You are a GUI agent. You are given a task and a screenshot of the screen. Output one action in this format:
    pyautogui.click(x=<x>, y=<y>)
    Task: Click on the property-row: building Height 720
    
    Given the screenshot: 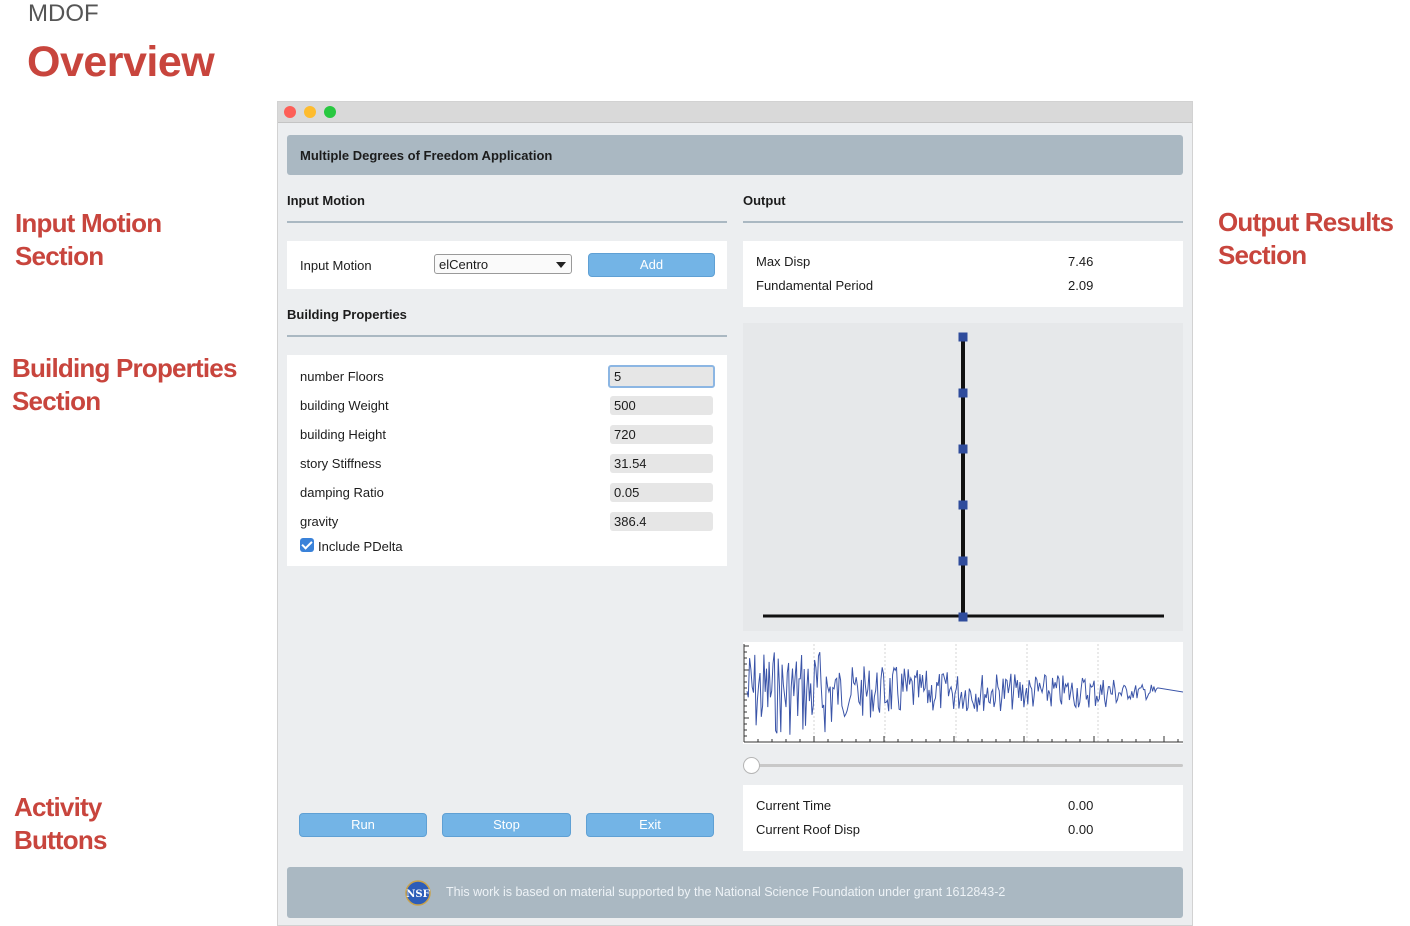 What is the action you would take?
    pyautogui.click(x=507, y=435)
    